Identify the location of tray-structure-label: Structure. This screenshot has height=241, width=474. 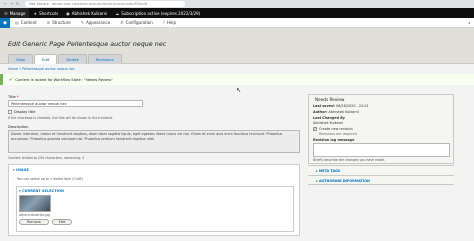
(61, 22).